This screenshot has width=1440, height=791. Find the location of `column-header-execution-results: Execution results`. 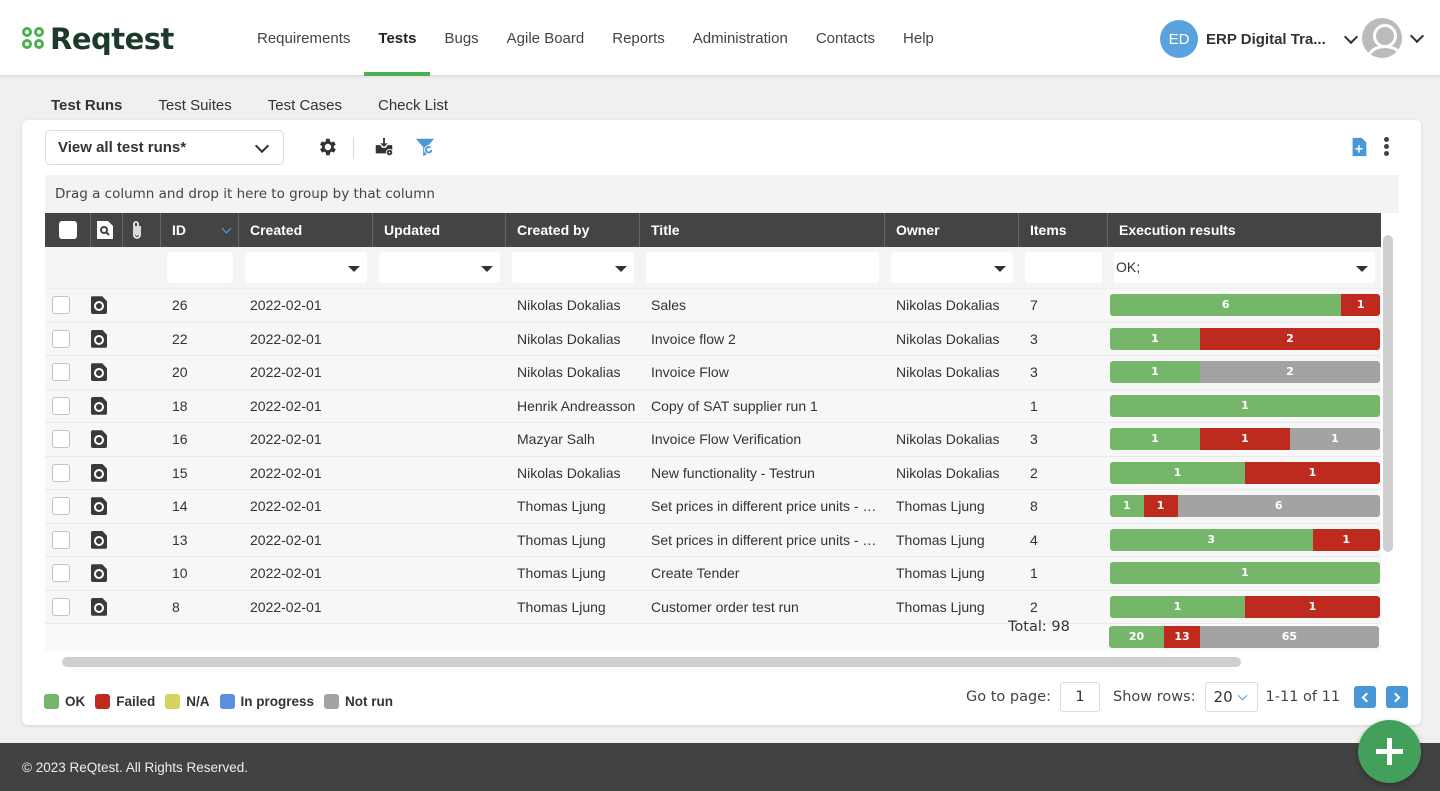

column-header-execution-results: Execution results is located at coordinates (1244, 230).